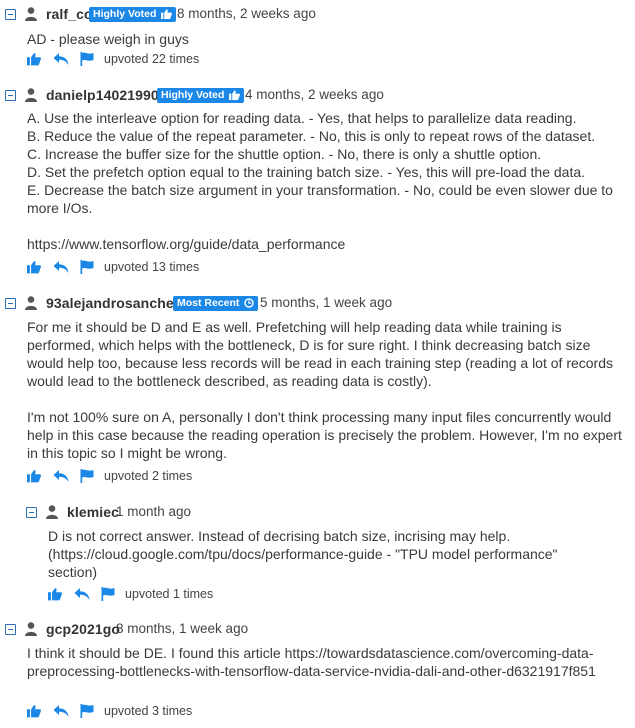  I want to click on comment-text: AD - please weigh in guys, so click(108, 39).